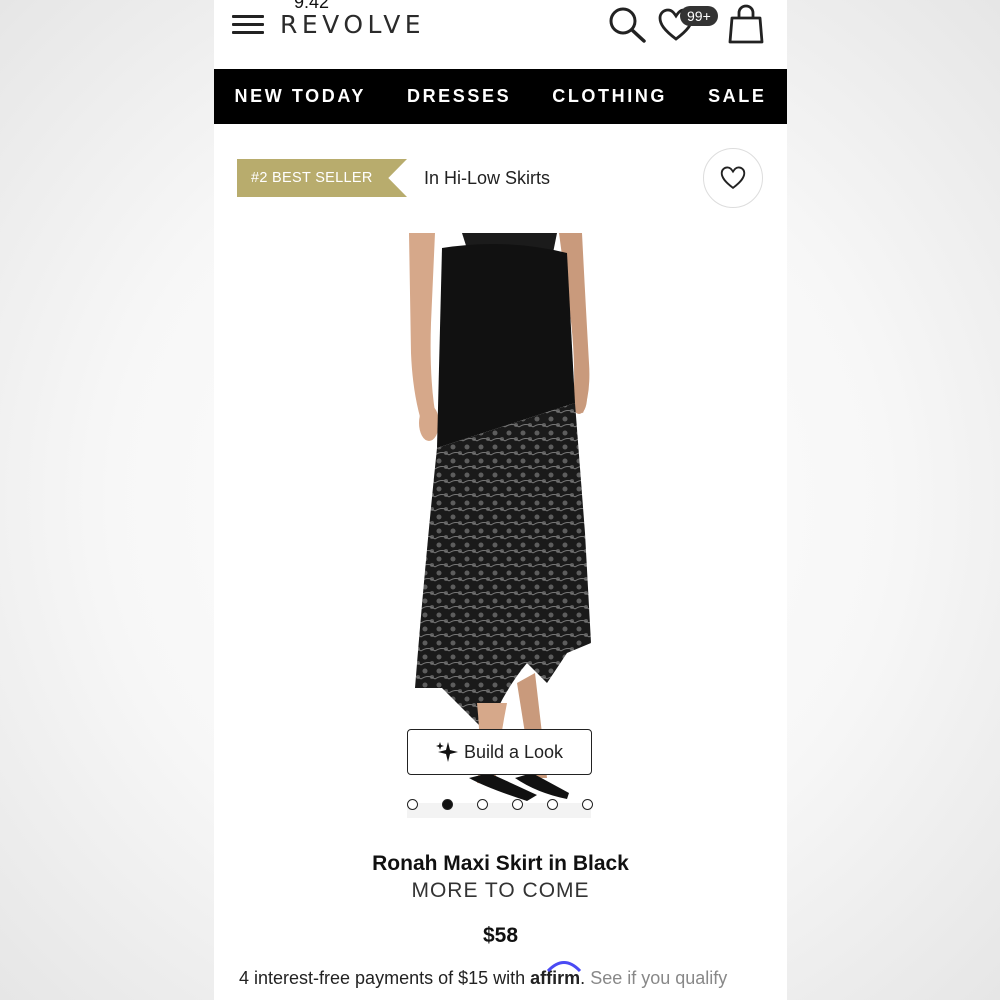 The image size is (1000, 1000). I want to click on category-link: In Hi-Low Skirts, so click(487, 178).